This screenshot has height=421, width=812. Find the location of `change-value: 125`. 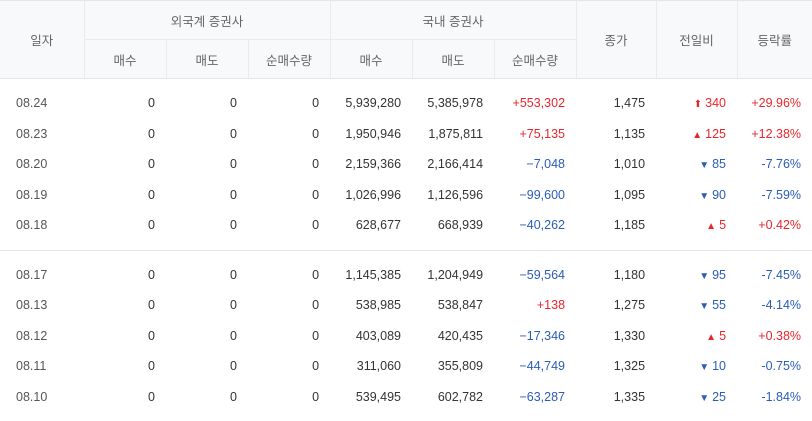

change-value: 125 is located at coordinates (715, 134).